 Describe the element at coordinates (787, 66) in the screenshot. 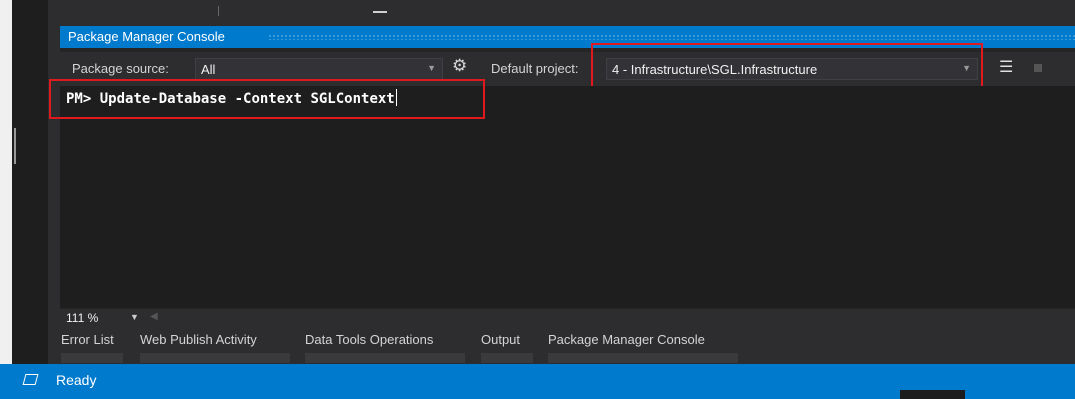

I see `highlight-default-project` at that location.